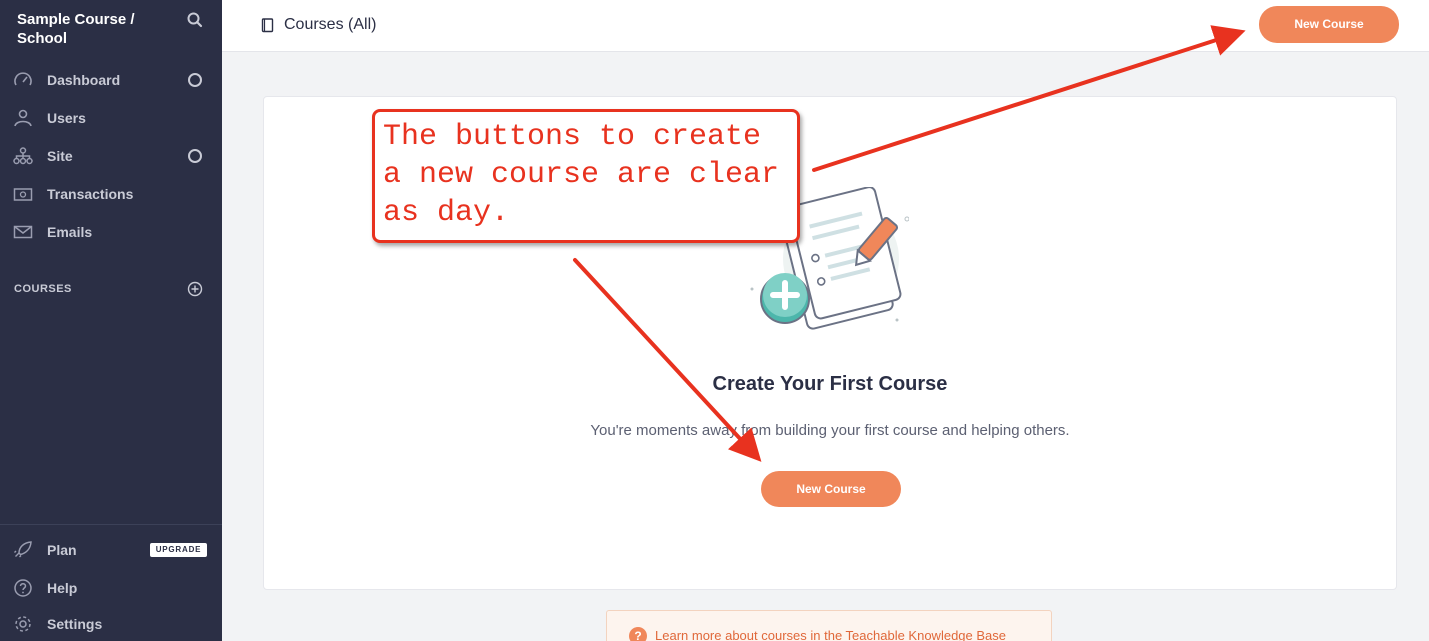  I want to click on sidebar-item-transactions: Transactions, so click(111, 194).